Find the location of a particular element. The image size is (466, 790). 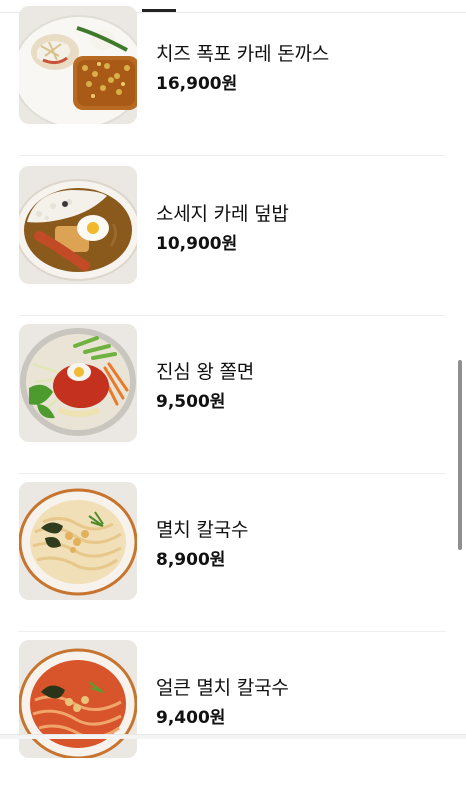

menu-item-name: 진심 왕 쫄면 is located at coordinates (205, 372).